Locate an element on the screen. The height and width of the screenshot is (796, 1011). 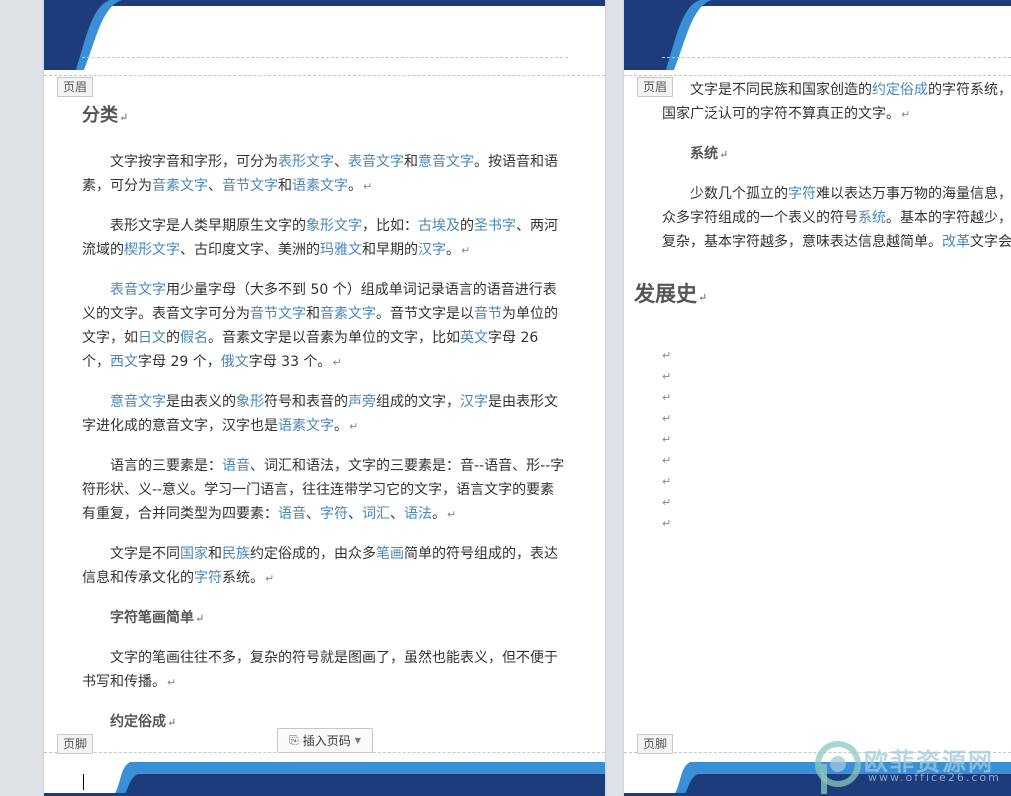
link: 英文 is located at coordinates (474, 338).